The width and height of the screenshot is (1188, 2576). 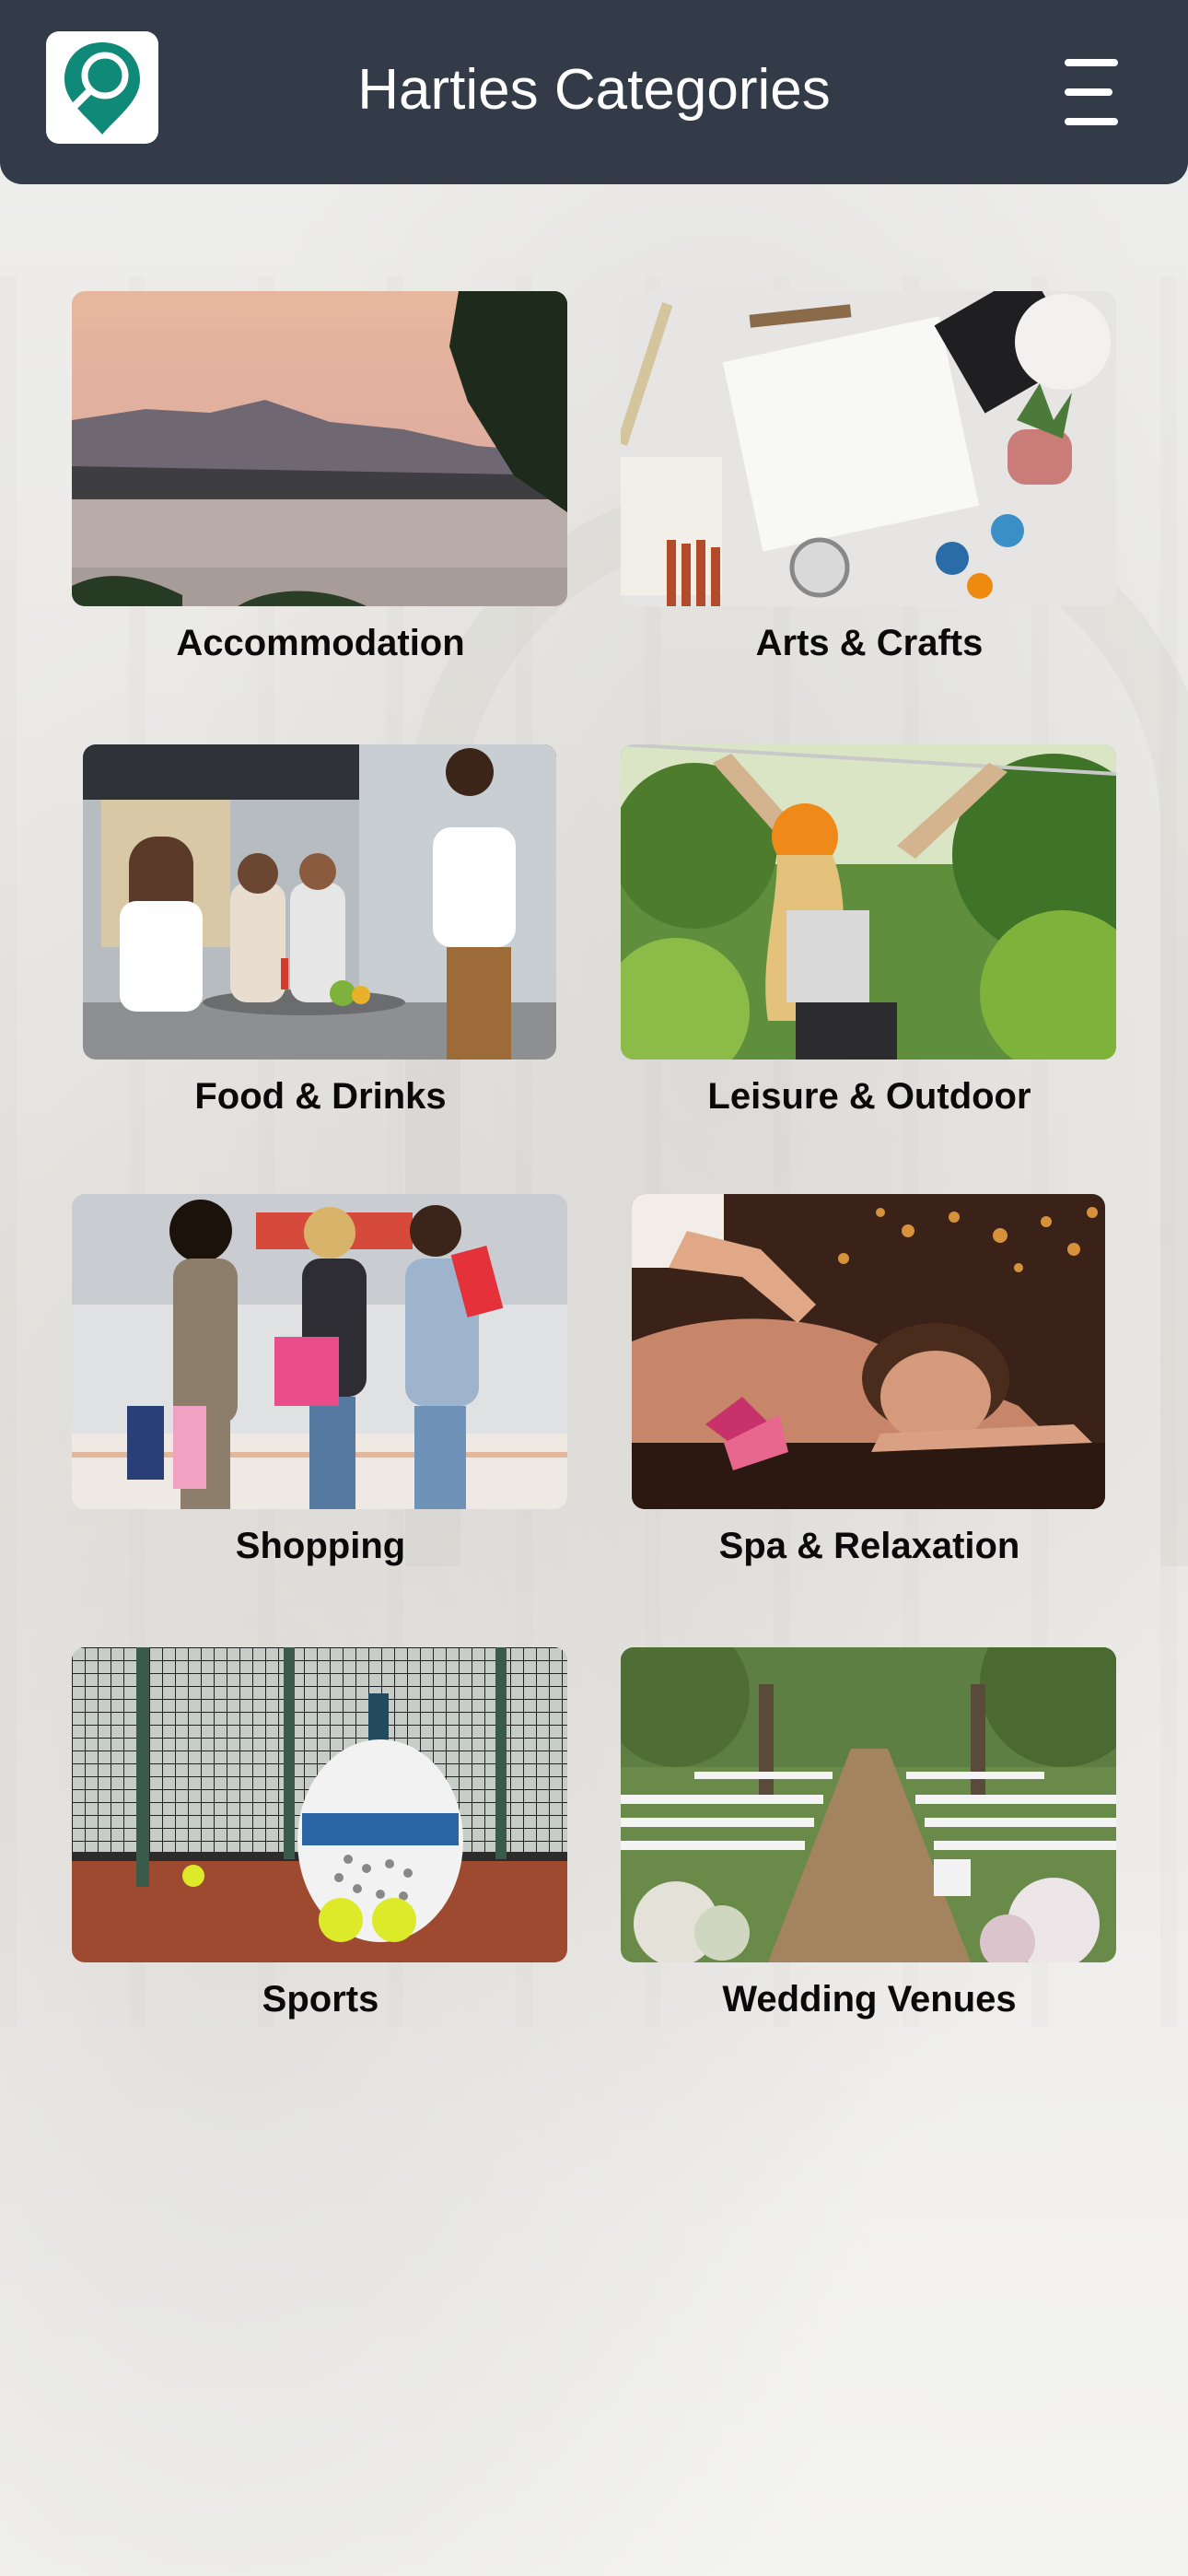 What do you see at coordinates (320, 2000) in the screenshot?
I see `category-label: Sports` at bounding box center [320, 2000].